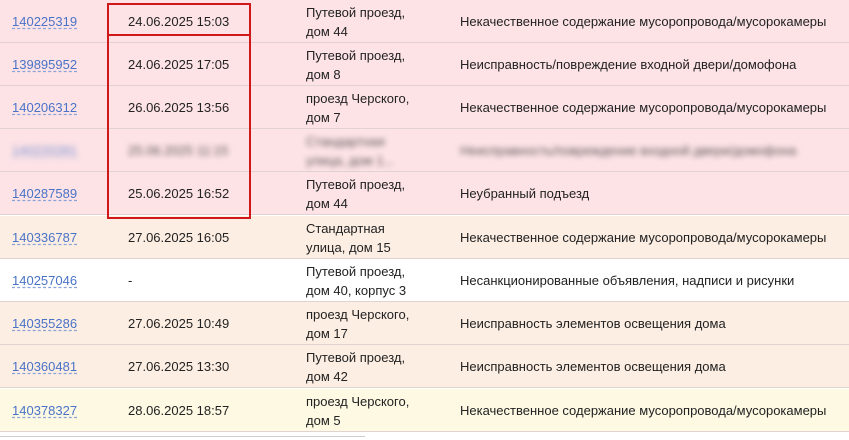 The image size is (849, 440). Describe the element at coordinates (376, 107) in the screenshot. I see `request-address: проезд Черского, дом 7` at that location.